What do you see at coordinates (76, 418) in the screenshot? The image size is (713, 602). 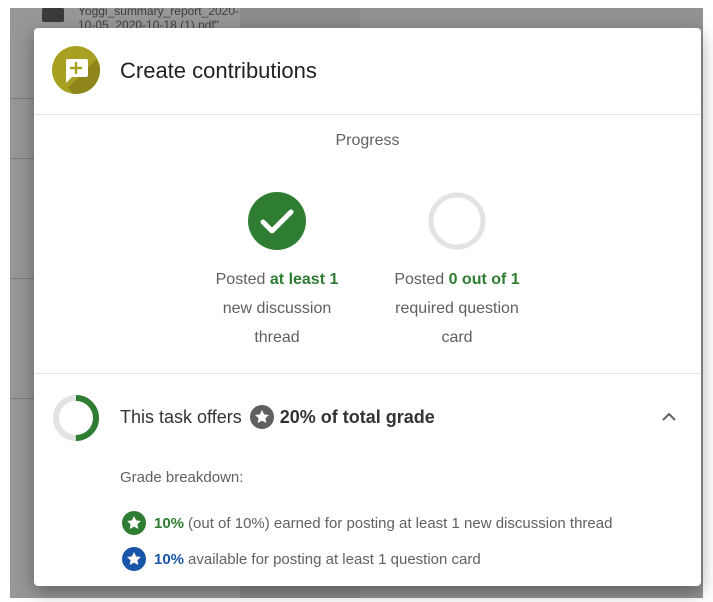 I see `grade-progress-ring` at bounding box center [76, 418].